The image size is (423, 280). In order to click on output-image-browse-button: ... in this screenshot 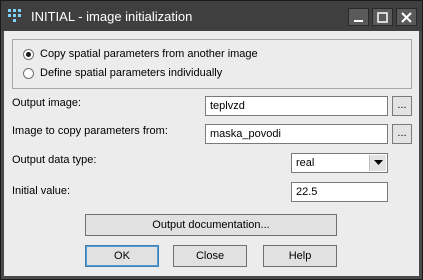, I will do `click(402, 106)`.